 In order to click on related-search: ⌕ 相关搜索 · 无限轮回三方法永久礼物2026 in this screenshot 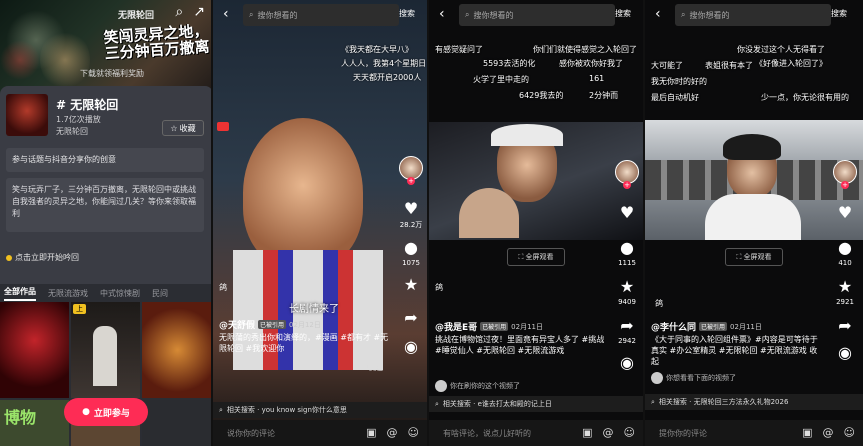, I will do `click(754, 402)`.